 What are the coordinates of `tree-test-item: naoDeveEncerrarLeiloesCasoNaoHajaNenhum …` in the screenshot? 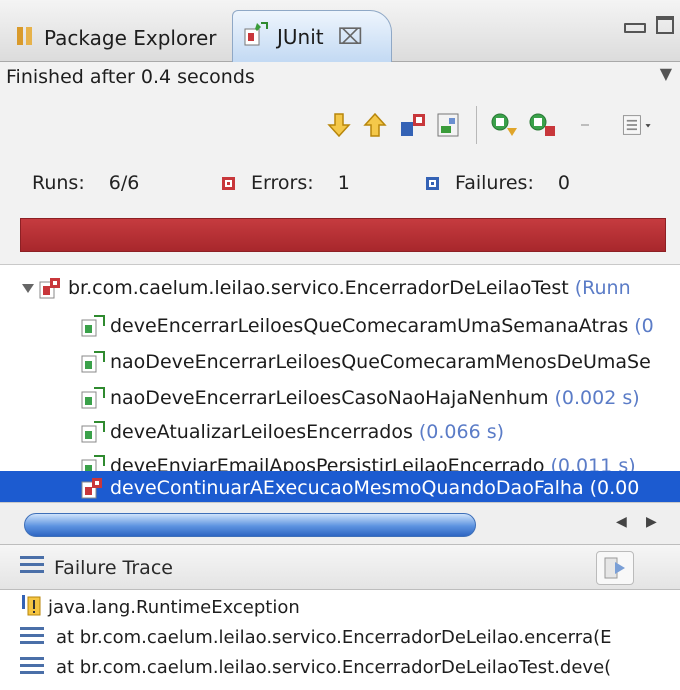 It's located at (340, 398).